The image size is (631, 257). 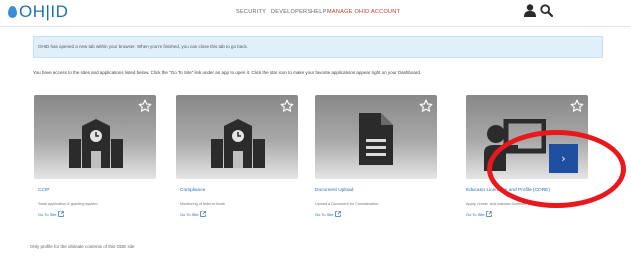 I want to click on nav-help: HELP, so click(x=319, y=12).